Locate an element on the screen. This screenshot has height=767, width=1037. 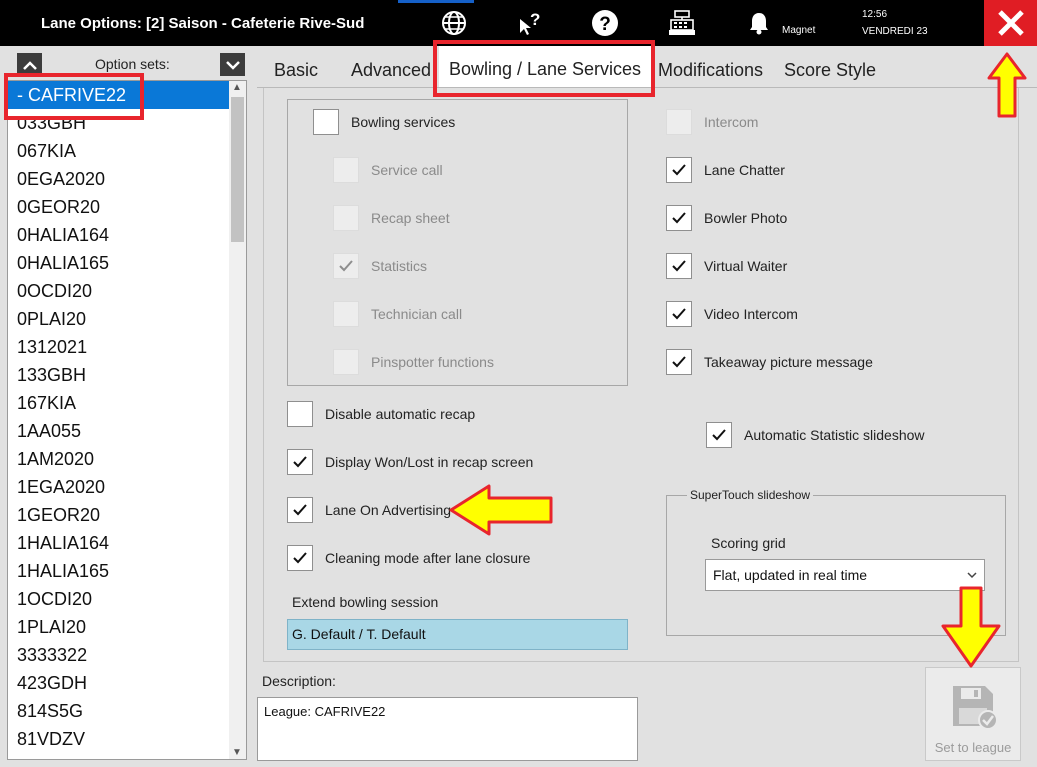
list-item: 1OCDI20 is located at coordinates (127, 599).